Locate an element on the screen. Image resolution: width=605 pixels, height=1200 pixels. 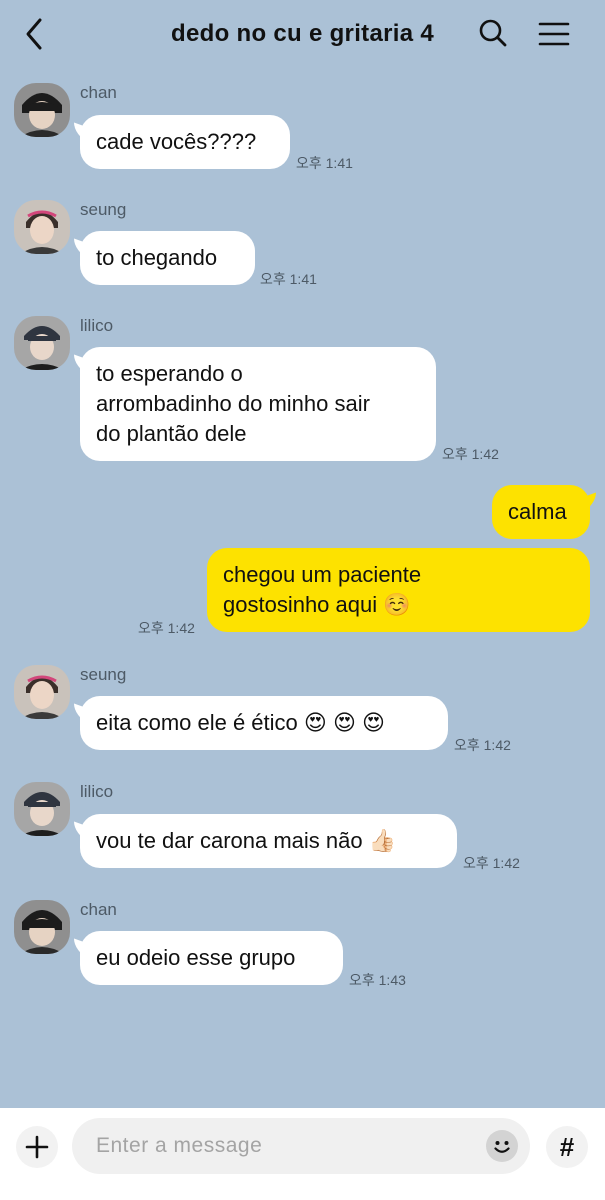
chat-title: dedo no cu e gritaria 4 is located at coordinates (302, 33).